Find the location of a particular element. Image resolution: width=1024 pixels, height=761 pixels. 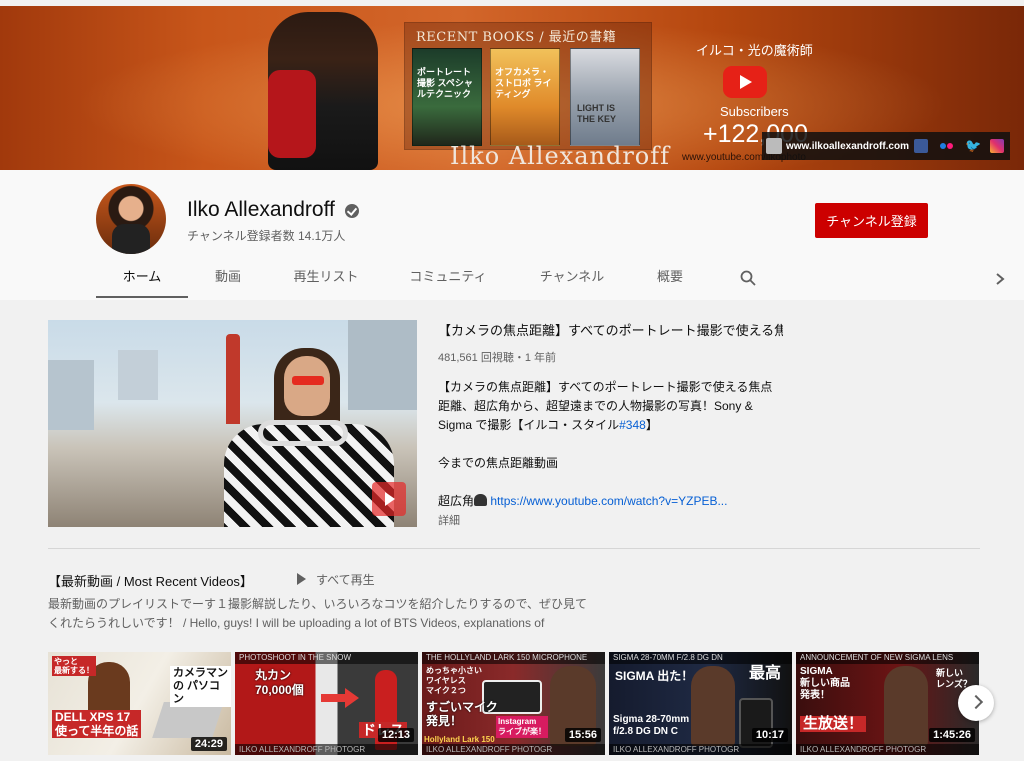

banner-website-link: www.ilkoallexandroff.com is located at coordinates (847, 146).